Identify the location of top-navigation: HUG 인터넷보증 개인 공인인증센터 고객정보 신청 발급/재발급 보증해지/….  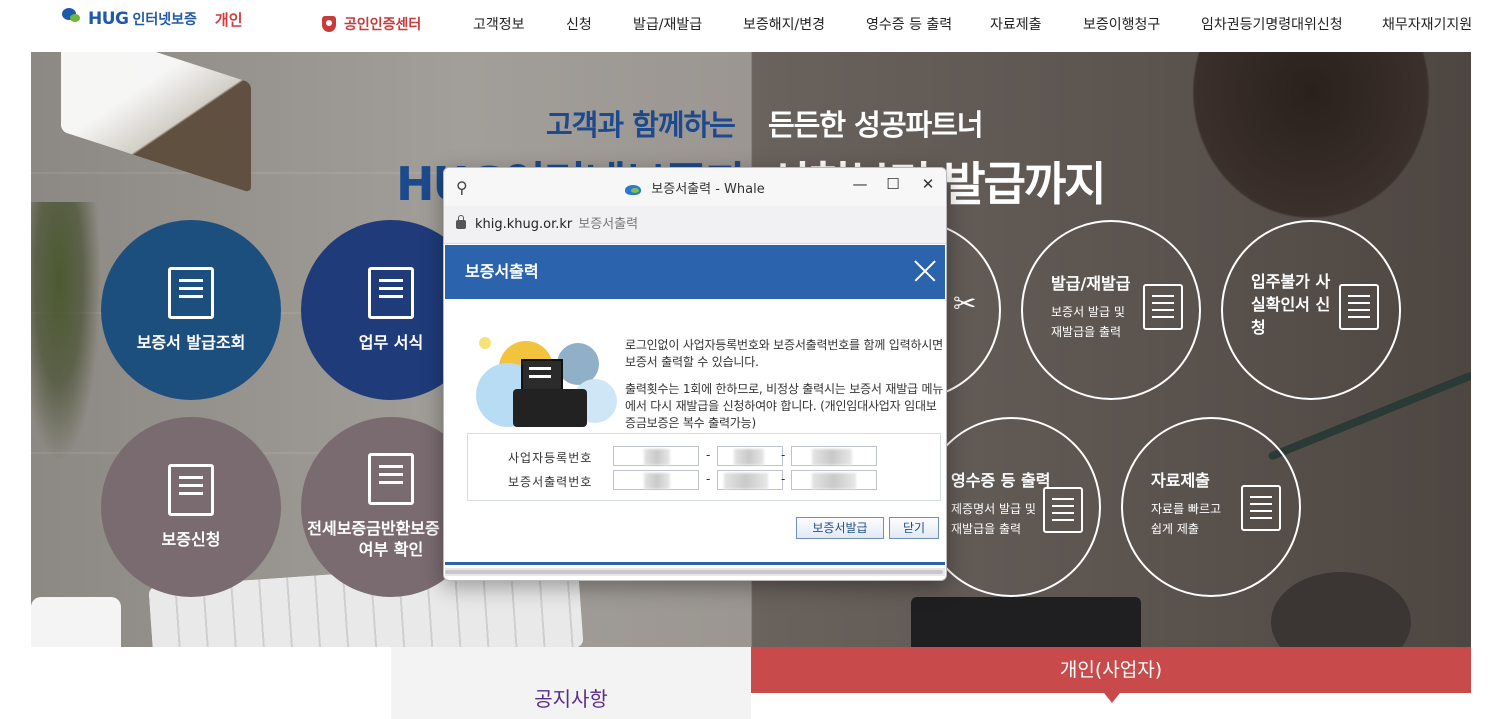
(747, 26).